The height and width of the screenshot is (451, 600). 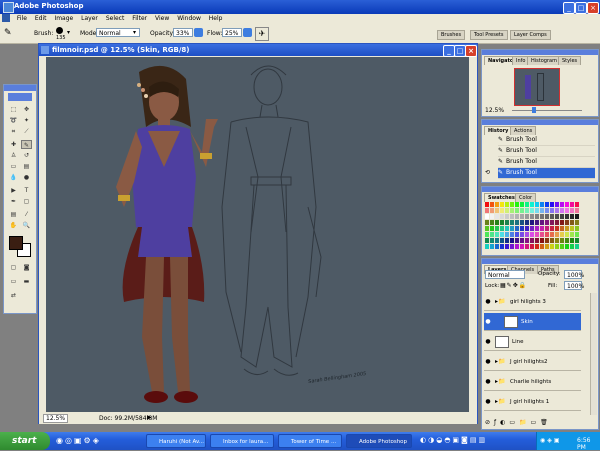 What do you see at coordinates (532, 342) in the screenshot?
I see `layer-row: ● Line` at bounding box center [532, 342].